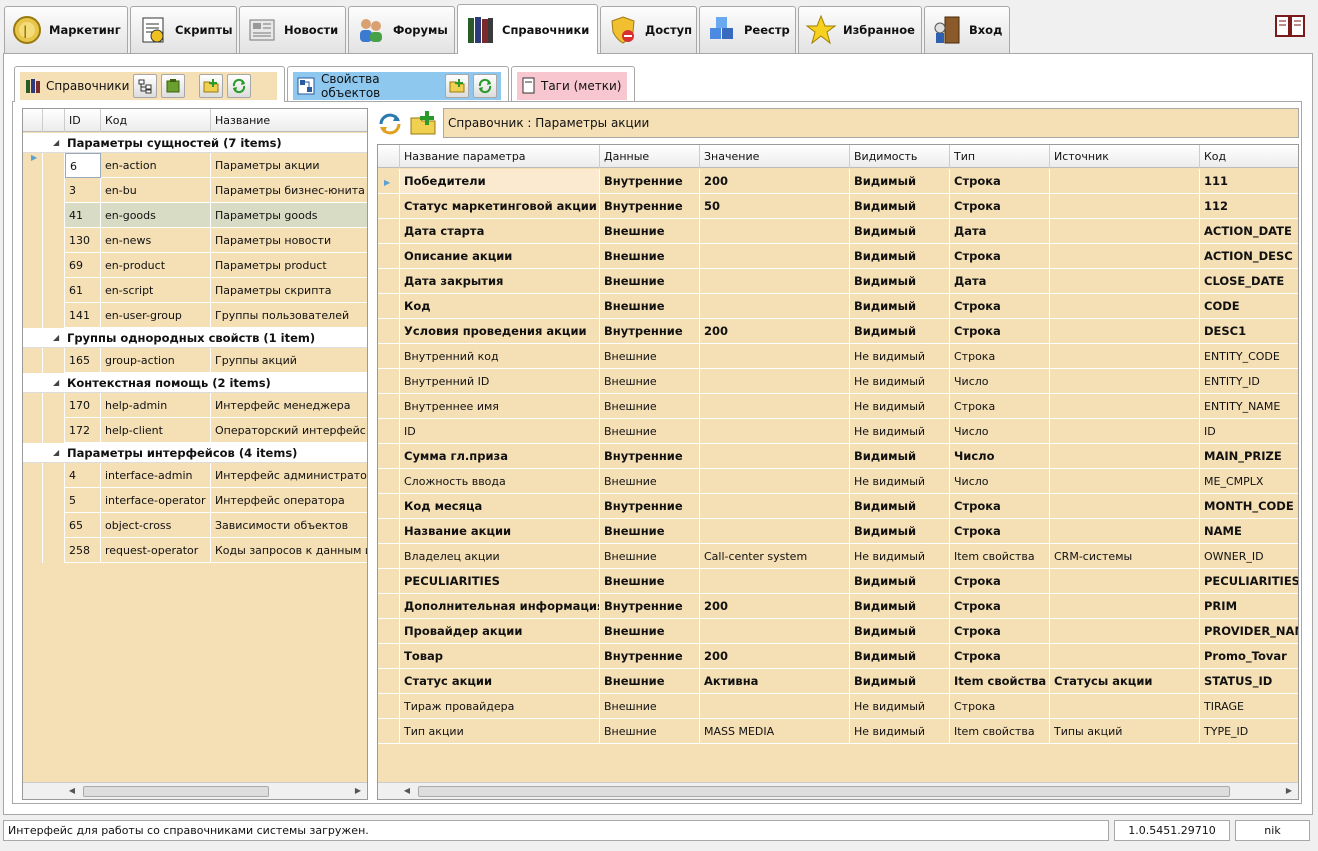 The image size is (1318, 851). Describe the element at coordinates (648, 29) in the screenshot. I see `tab-access: Доступ` at that location.